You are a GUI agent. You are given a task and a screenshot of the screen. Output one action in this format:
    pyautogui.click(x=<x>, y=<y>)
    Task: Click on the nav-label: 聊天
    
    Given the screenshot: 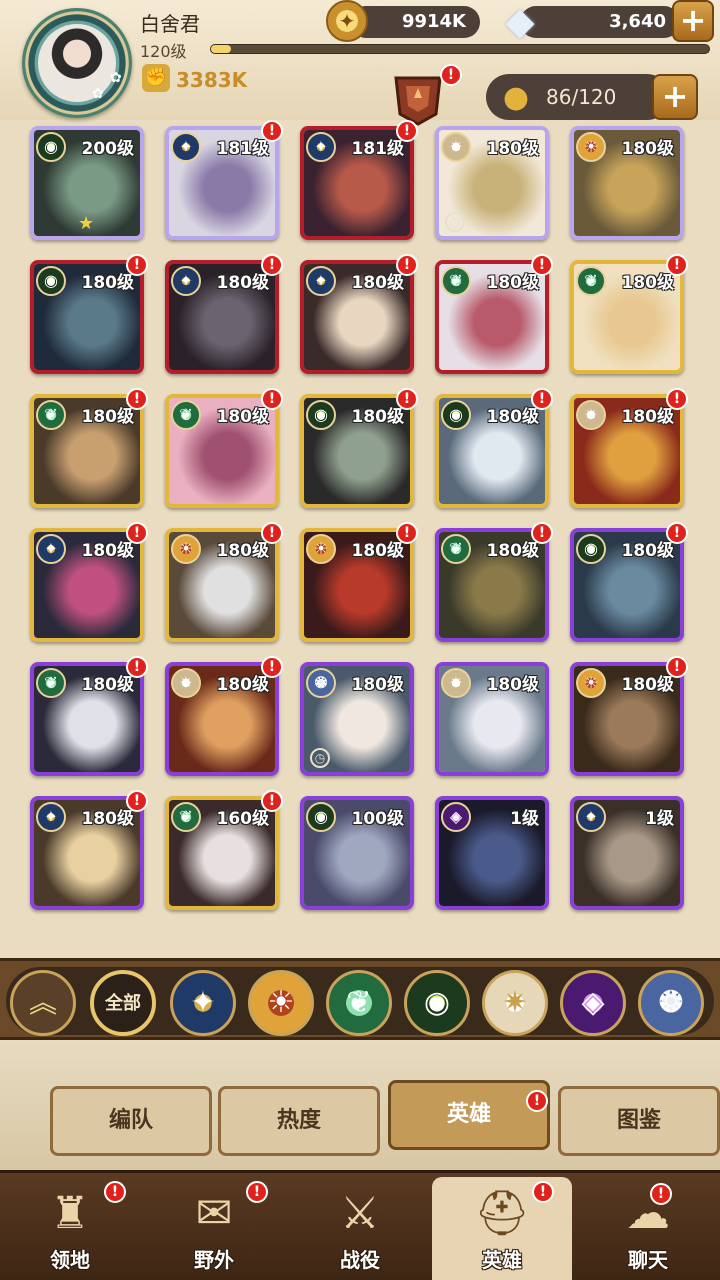 What is the action you would take?
    pyautogui.click(x=648, y=1260)
    